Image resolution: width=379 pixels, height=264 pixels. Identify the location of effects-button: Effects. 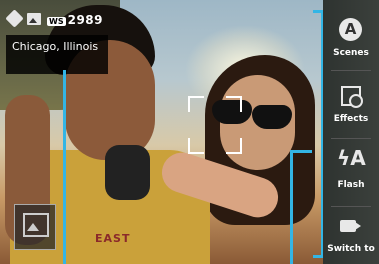
(351, 105).